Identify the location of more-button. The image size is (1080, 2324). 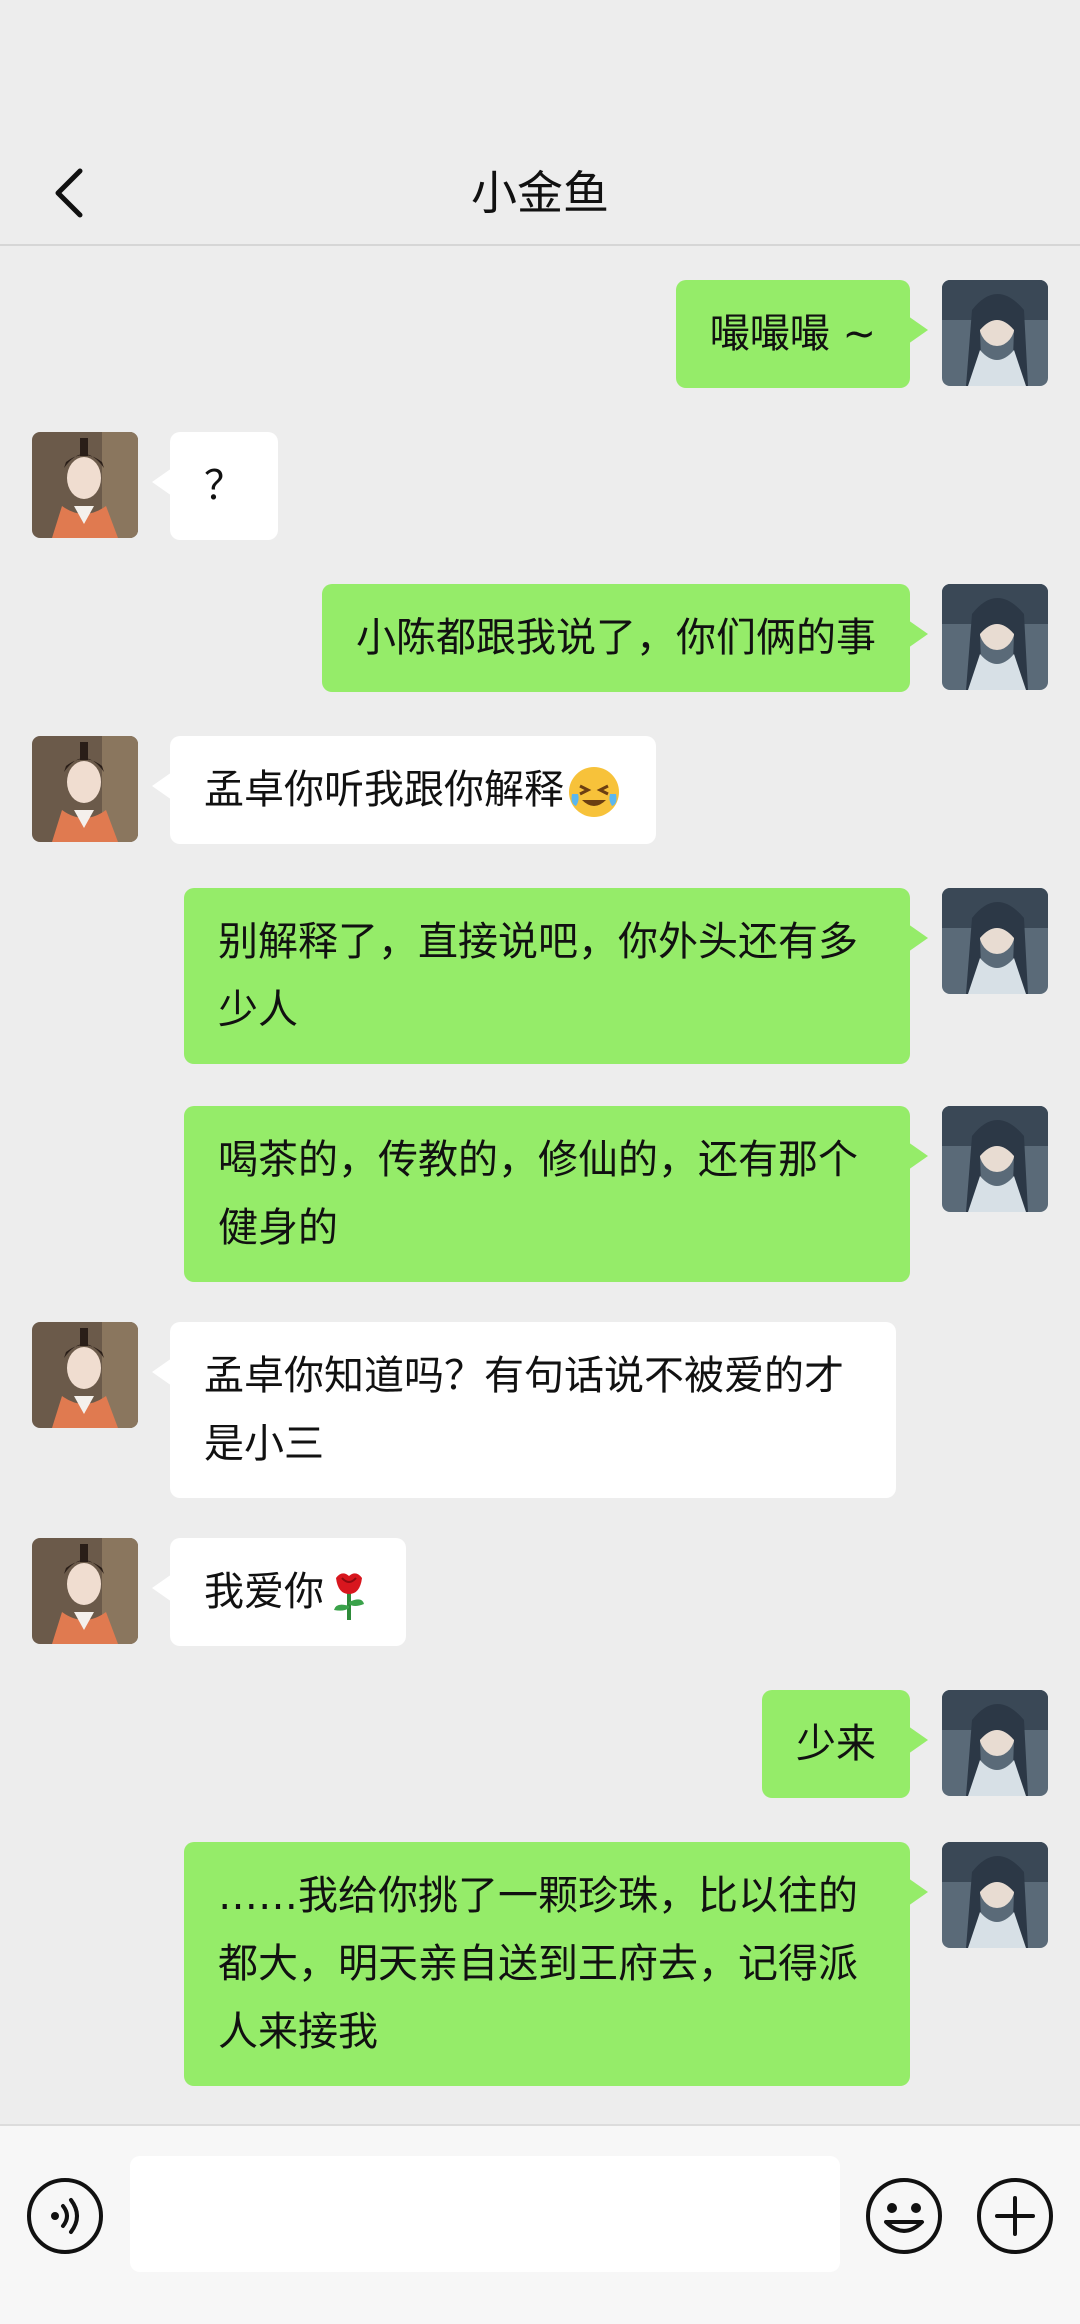
(1015, 2216).